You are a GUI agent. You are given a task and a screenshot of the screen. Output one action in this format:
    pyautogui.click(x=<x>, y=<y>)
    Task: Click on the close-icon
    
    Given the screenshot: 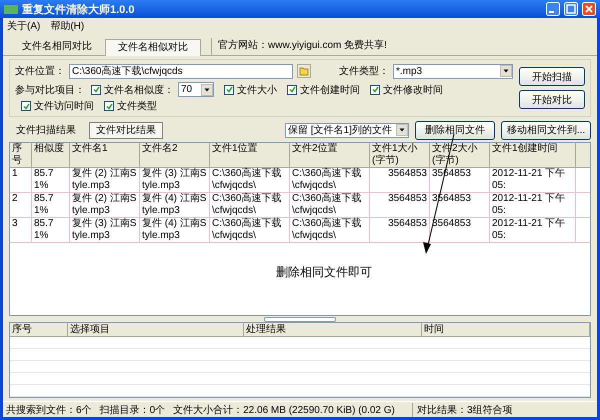 What is the action you would take?
    pyautogui.click(x=589, y=9)
    